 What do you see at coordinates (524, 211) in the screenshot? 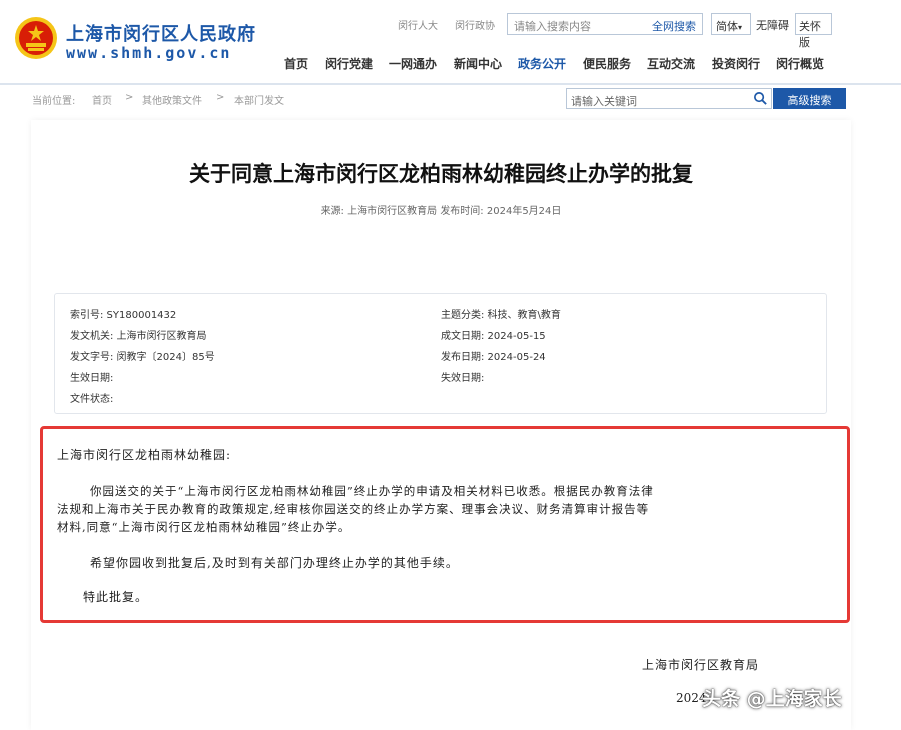
I see `publish-date: 2024年5月24日` at bounding box center [524, 211].